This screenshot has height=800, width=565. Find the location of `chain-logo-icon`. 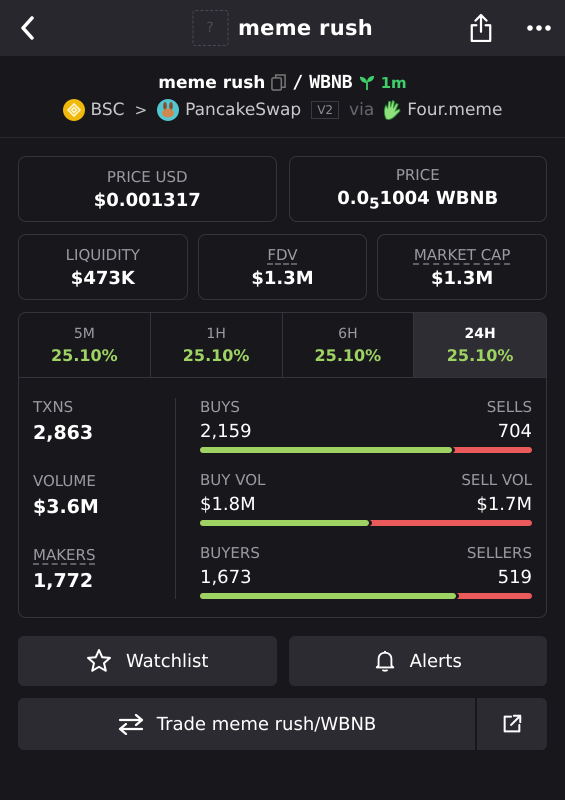

chain-logo-icon is located at coordinates (73, 110).